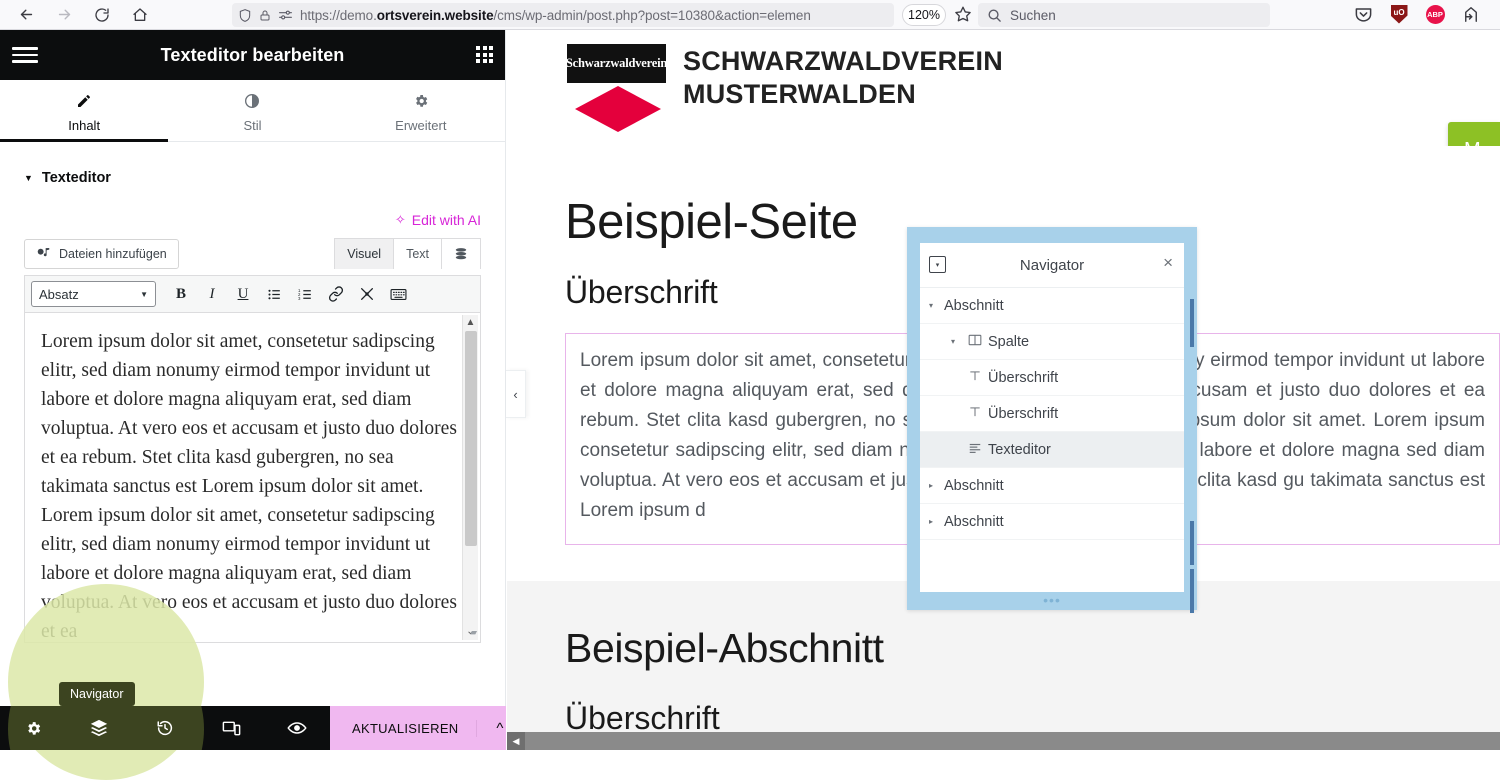 Image resolution: width=1500 pixels, height=780 pixels. Describe the element at coordinates (26, 15) in the screenshot. I see `back-arrow-icon` at that location.